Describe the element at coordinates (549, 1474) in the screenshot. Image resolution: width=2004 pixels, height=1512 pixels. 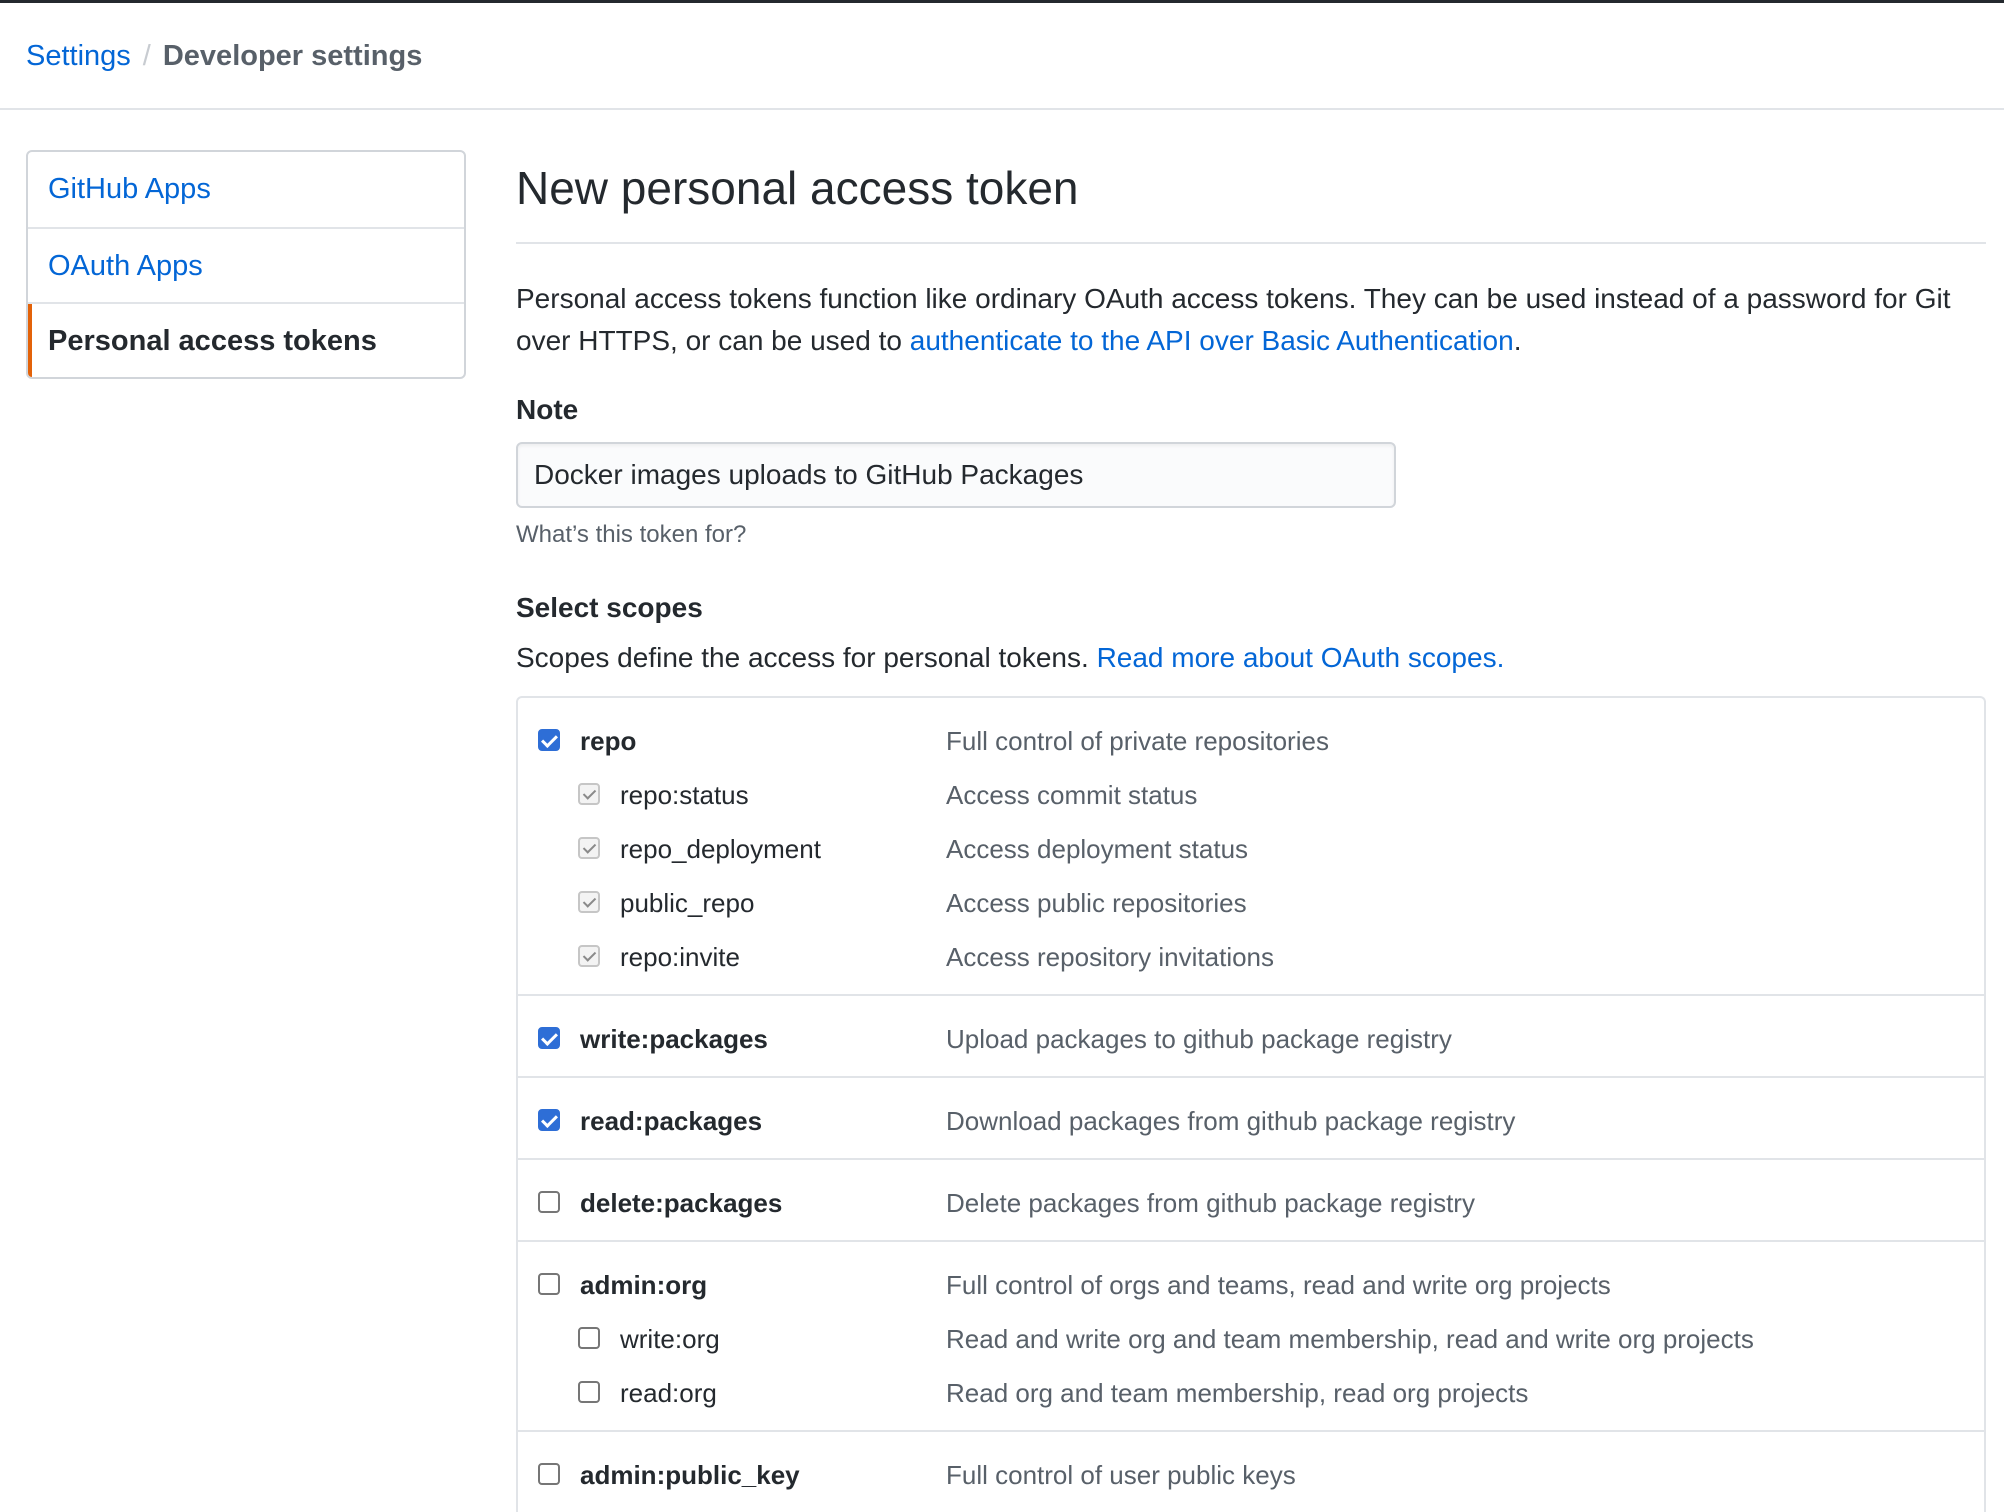
I see `scope-checkbox-admin-public-key` at that location.